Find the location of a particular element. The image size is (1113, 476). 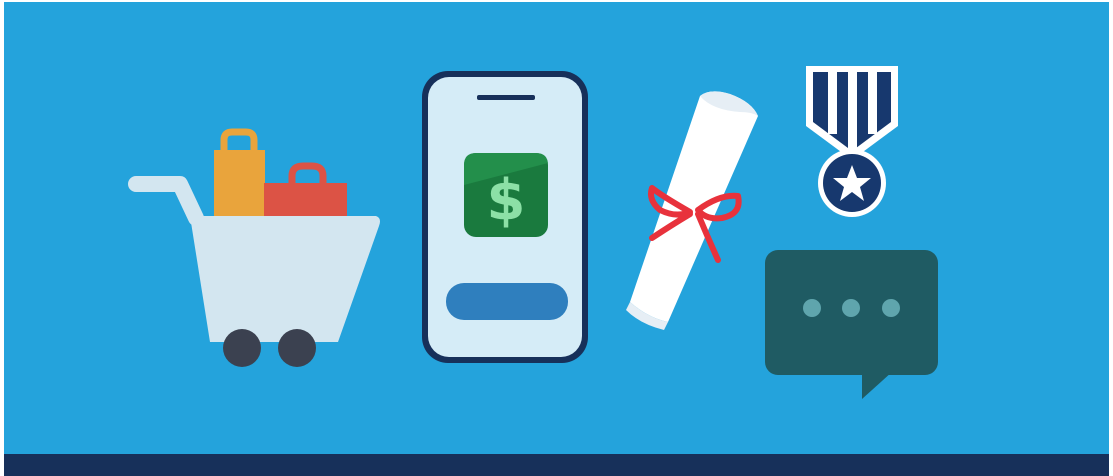

shopping-cart-icon is located at coordinates (254, 247).